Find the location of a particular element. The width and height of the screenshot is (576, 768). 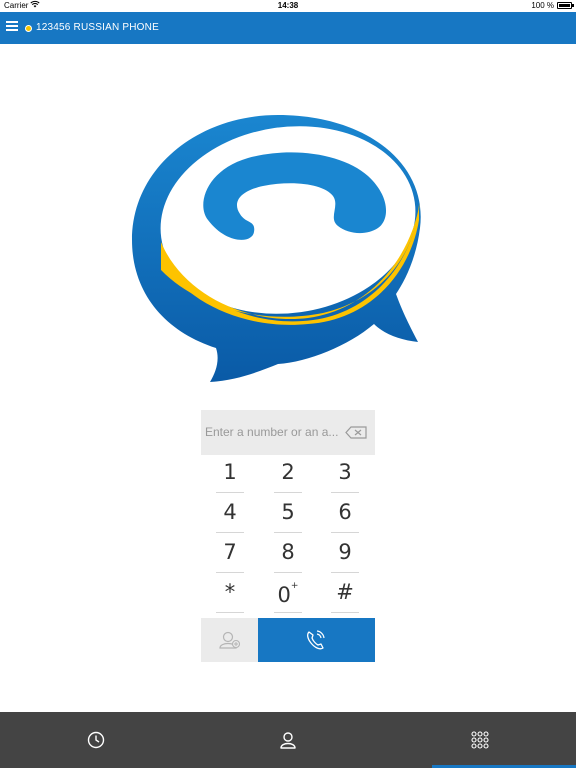

key-7: 7 is located at coordinates (230, 554).